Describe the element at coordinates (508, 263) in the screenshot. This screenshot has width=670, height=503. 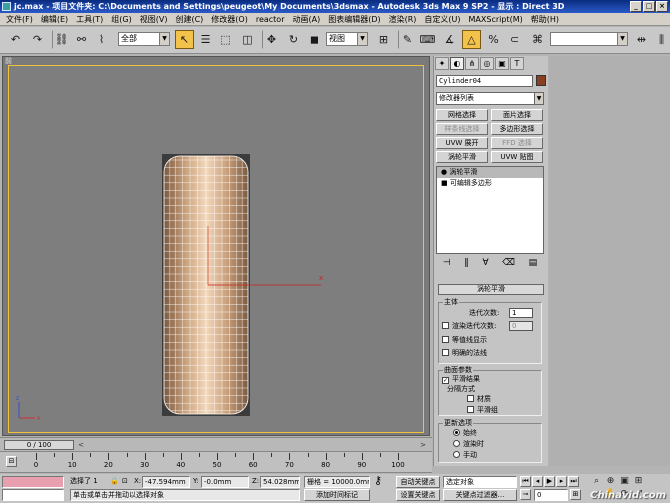
I see `remove-modifier-icon: ⌫` at that location.